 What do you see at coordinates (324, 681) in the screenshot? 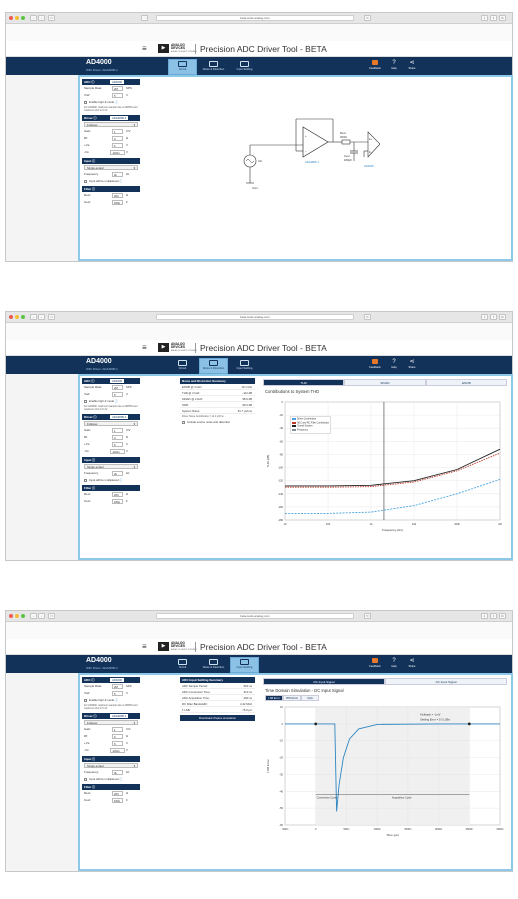
I see `tab-dc-input: DC Input Signal` at bounding box center [324, 681].